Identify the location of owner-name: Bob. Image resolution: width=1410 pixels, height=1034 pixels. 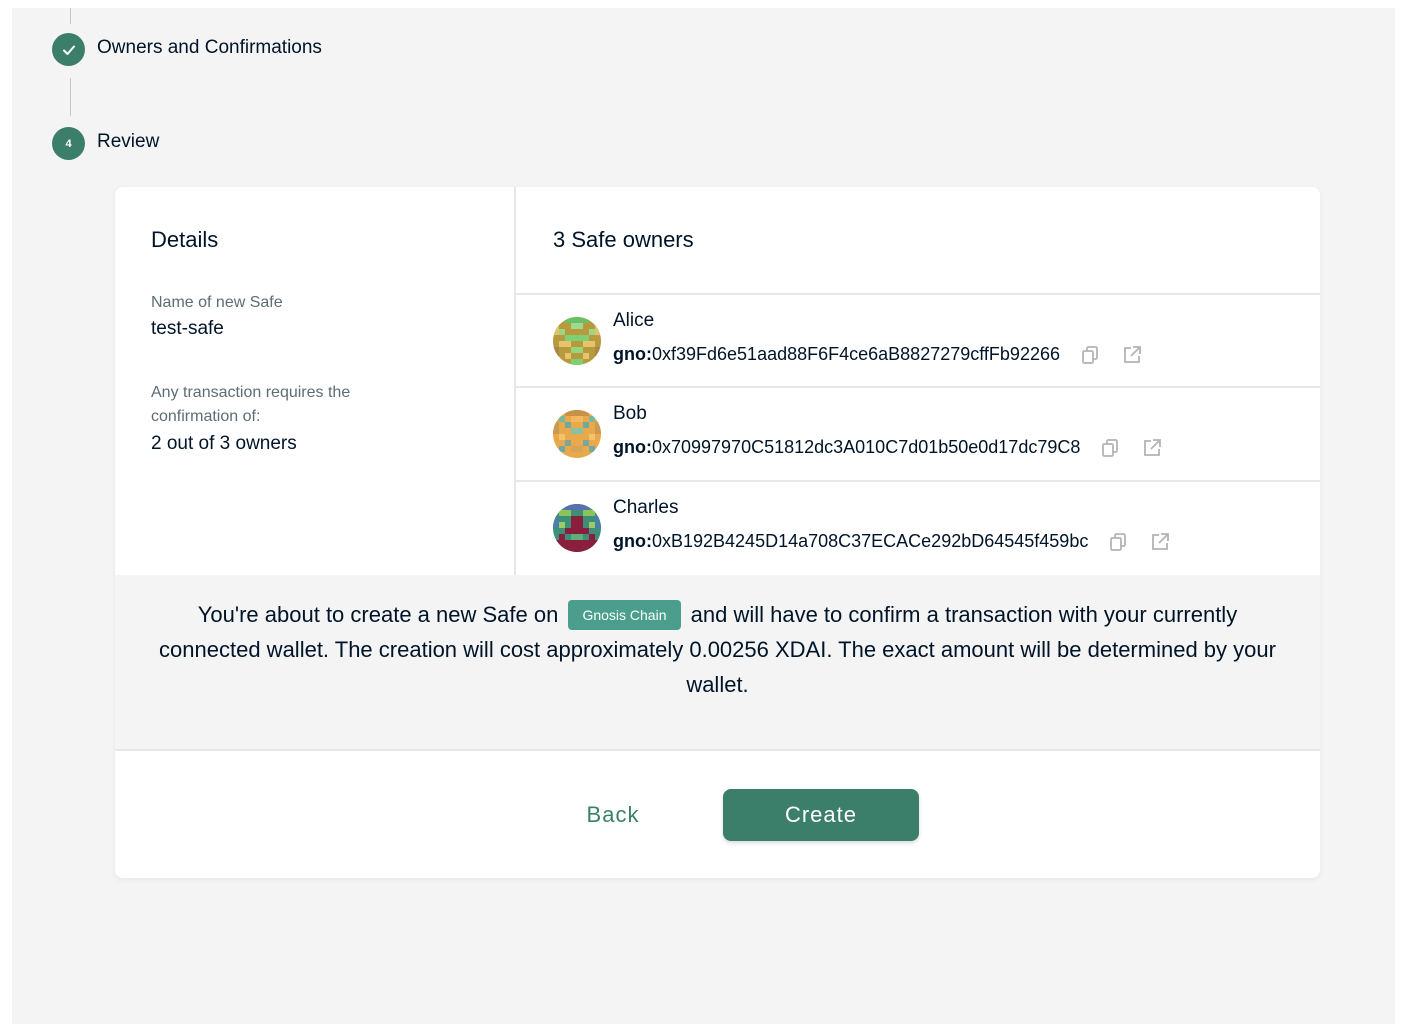
(630, 413).